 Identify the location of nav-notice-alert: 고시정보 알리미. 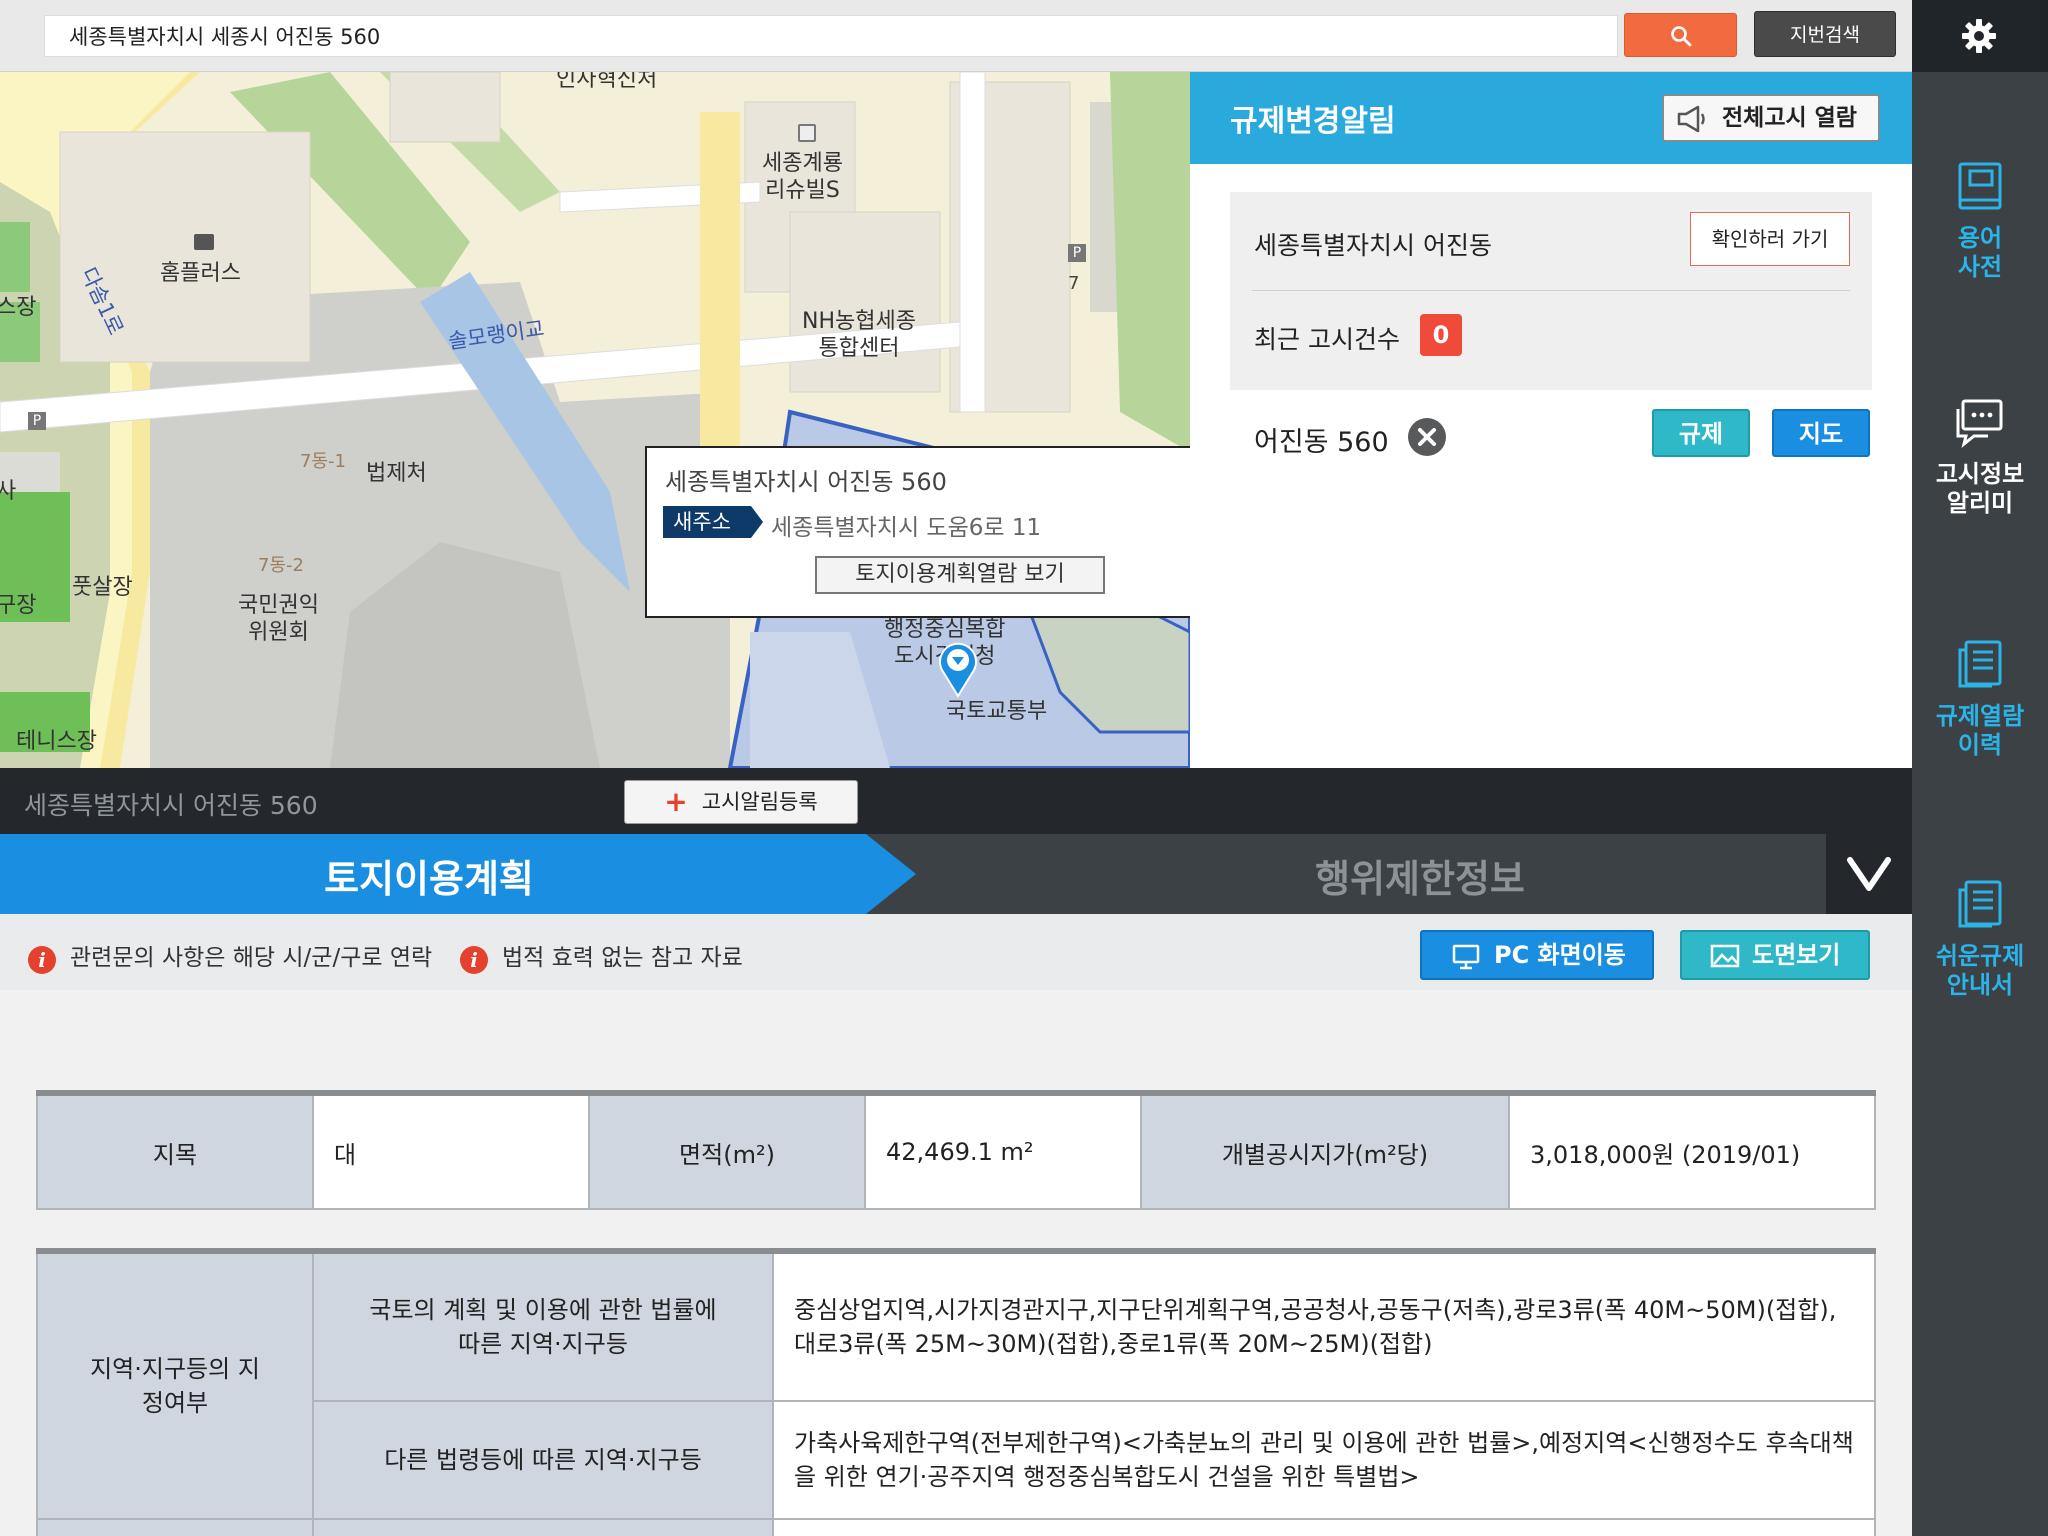
(1980, 458).